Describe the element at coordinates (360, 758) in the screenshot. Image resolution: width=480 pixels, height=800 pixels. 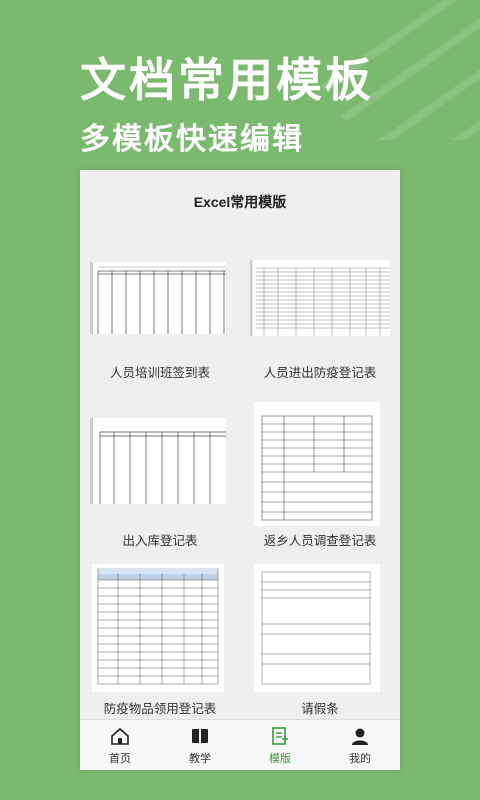
I see `tab-label: 我的` at that location.